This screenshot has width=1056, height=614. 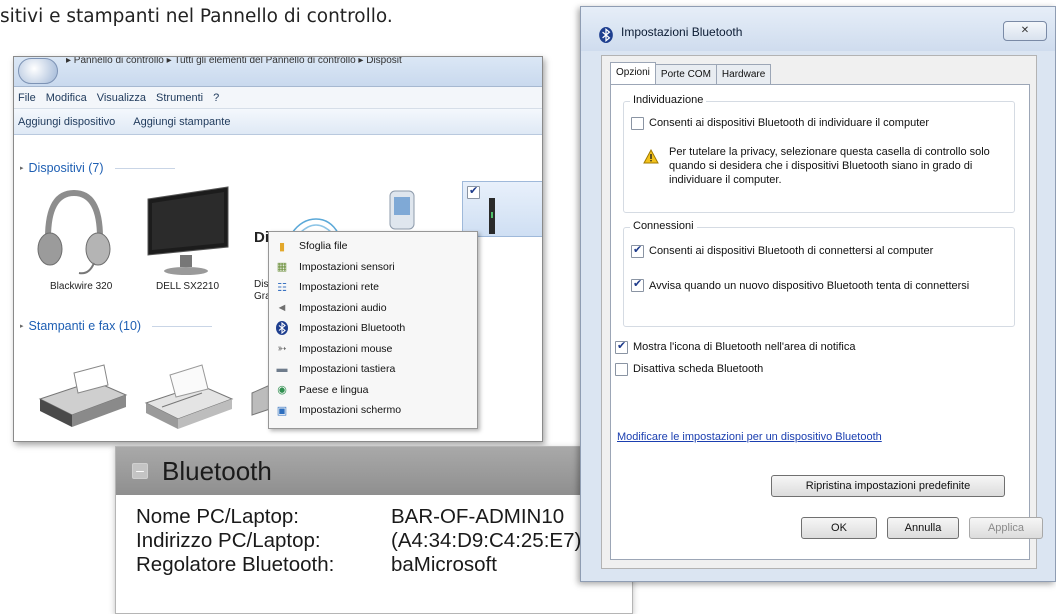 I want to click on device-phone, so click(x=402, y=210).